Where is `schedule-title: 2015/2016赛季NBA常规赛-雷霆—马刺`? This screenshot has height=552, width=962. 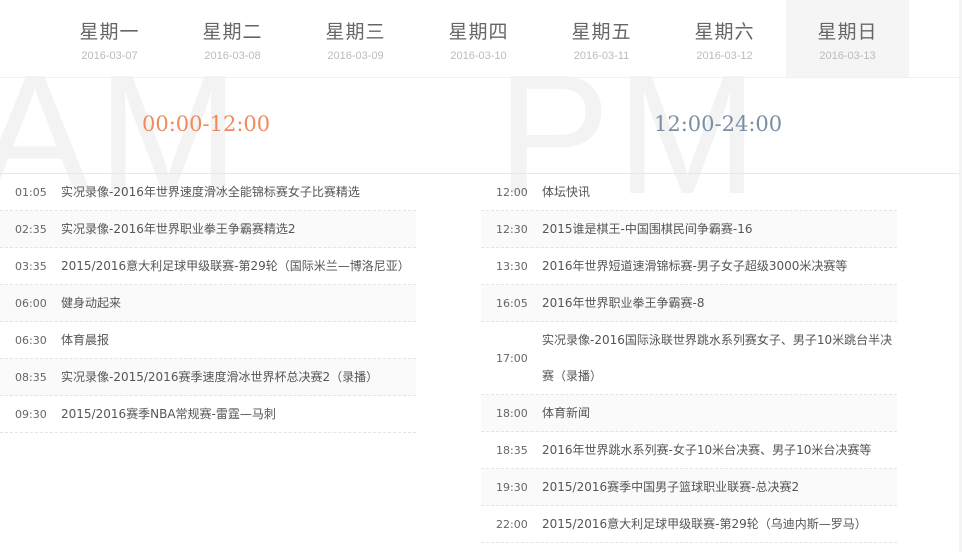 schedule-title: 2015/2016赛季NBA常规赛-雷霆—马刺 is located at coordinates (168, 414).